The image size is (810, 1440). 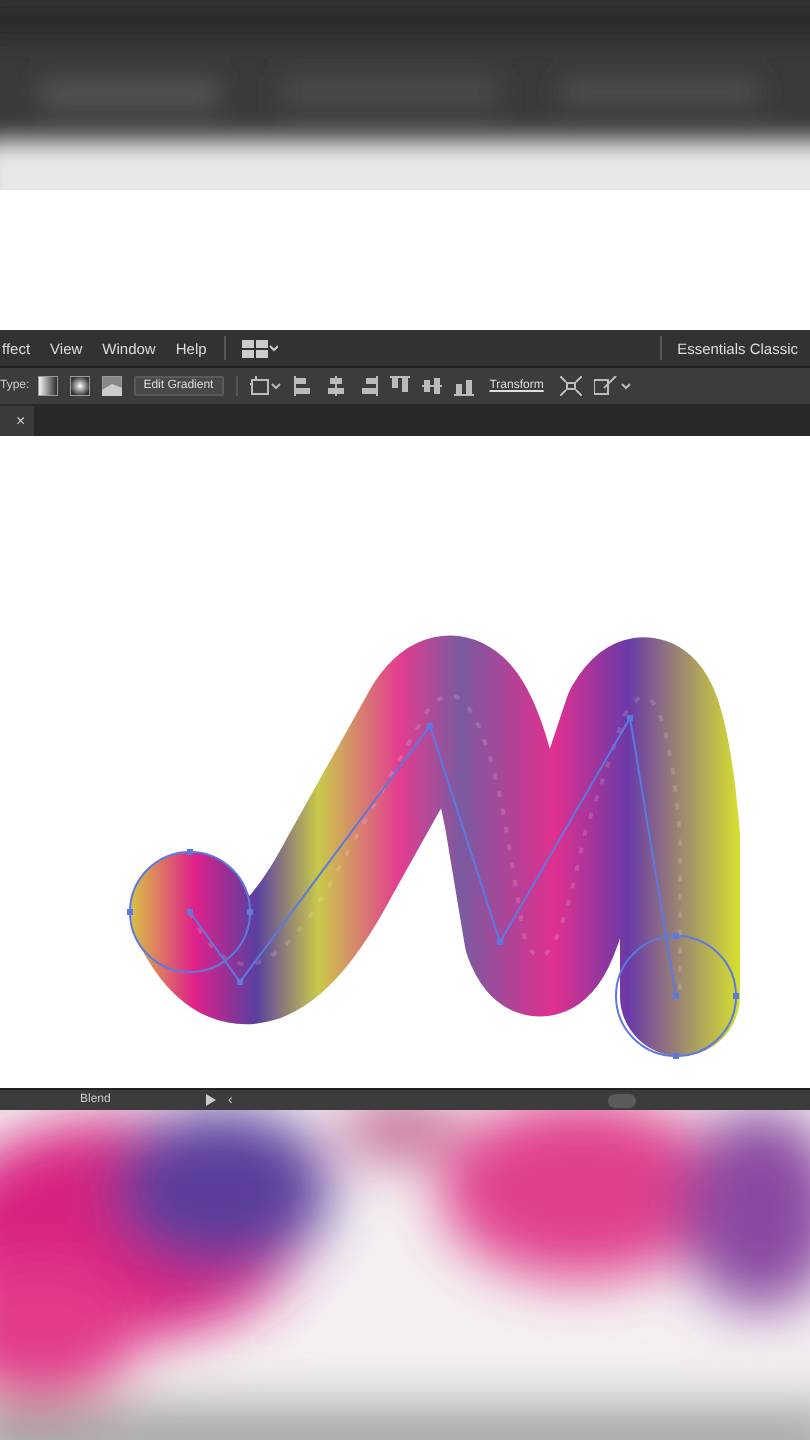 I want to click on play-icon, so click(x=211, y=1100).